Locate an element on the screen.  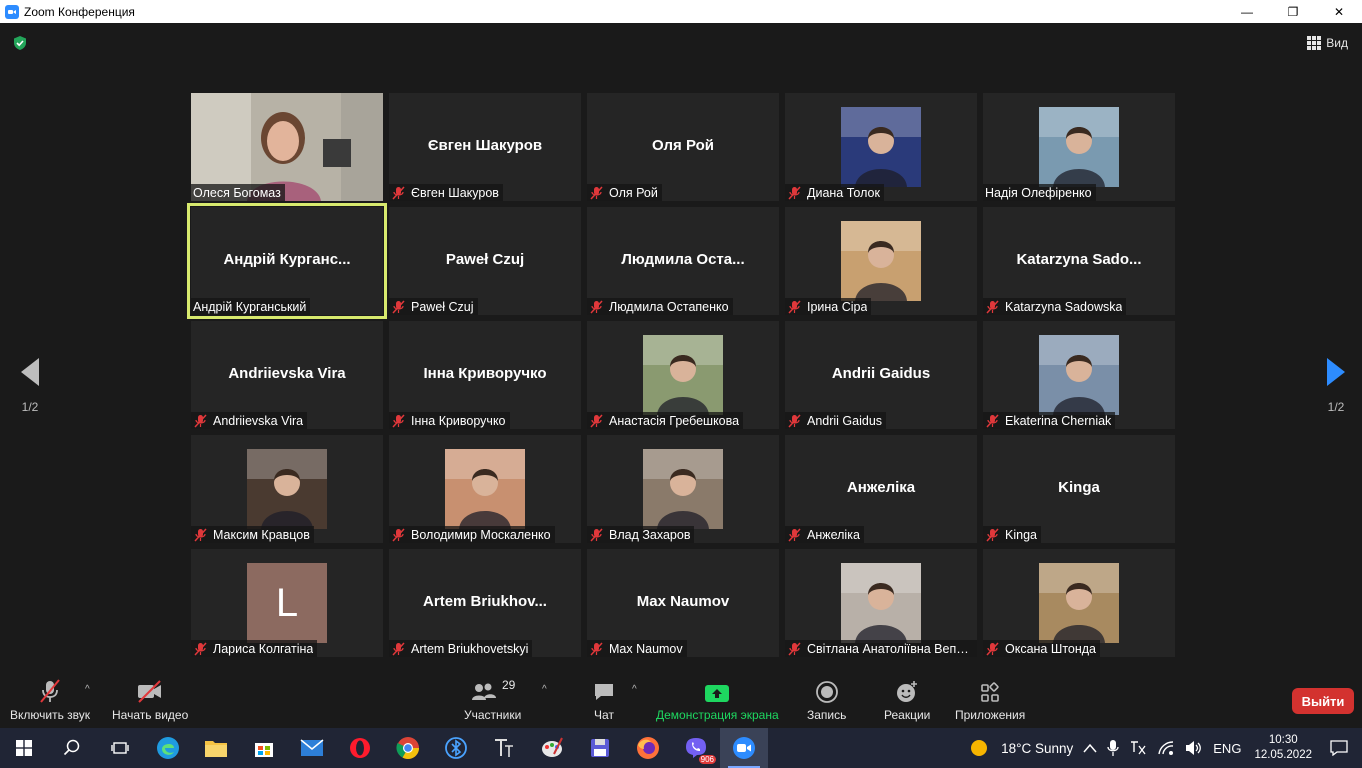
participant-name: Євген Шакуров is located at coordinates (455, 192).